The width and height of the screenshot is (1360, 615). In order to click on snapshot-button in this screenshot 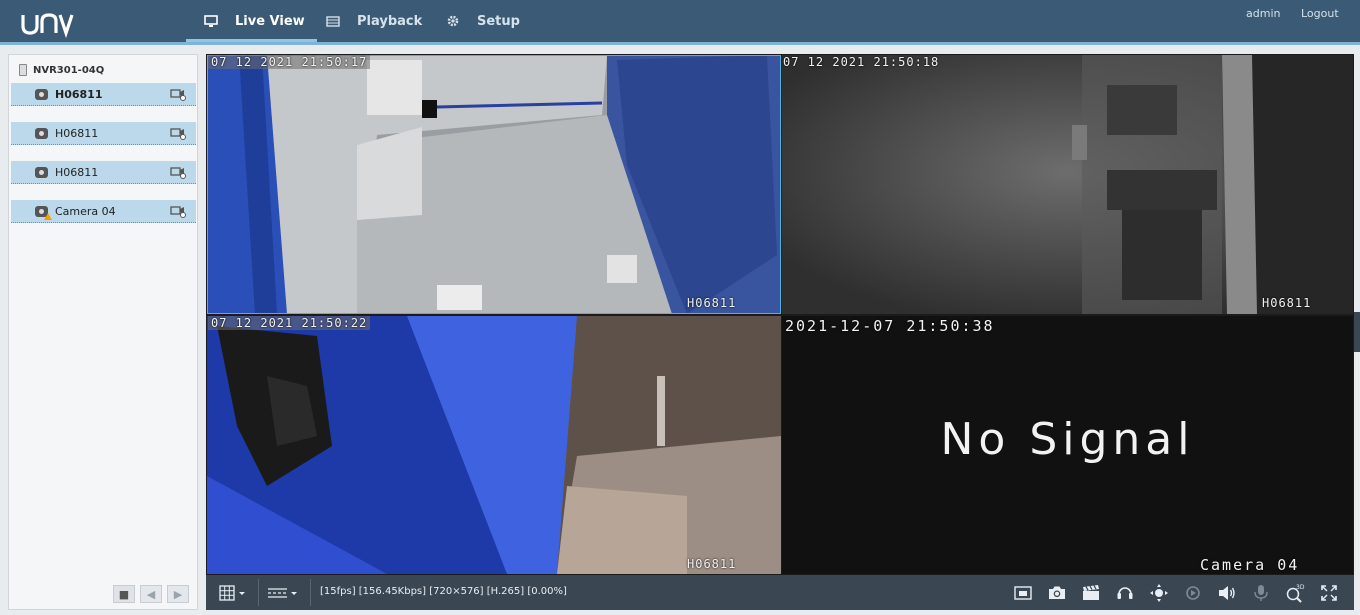, I will do `click(1057, 592)`.